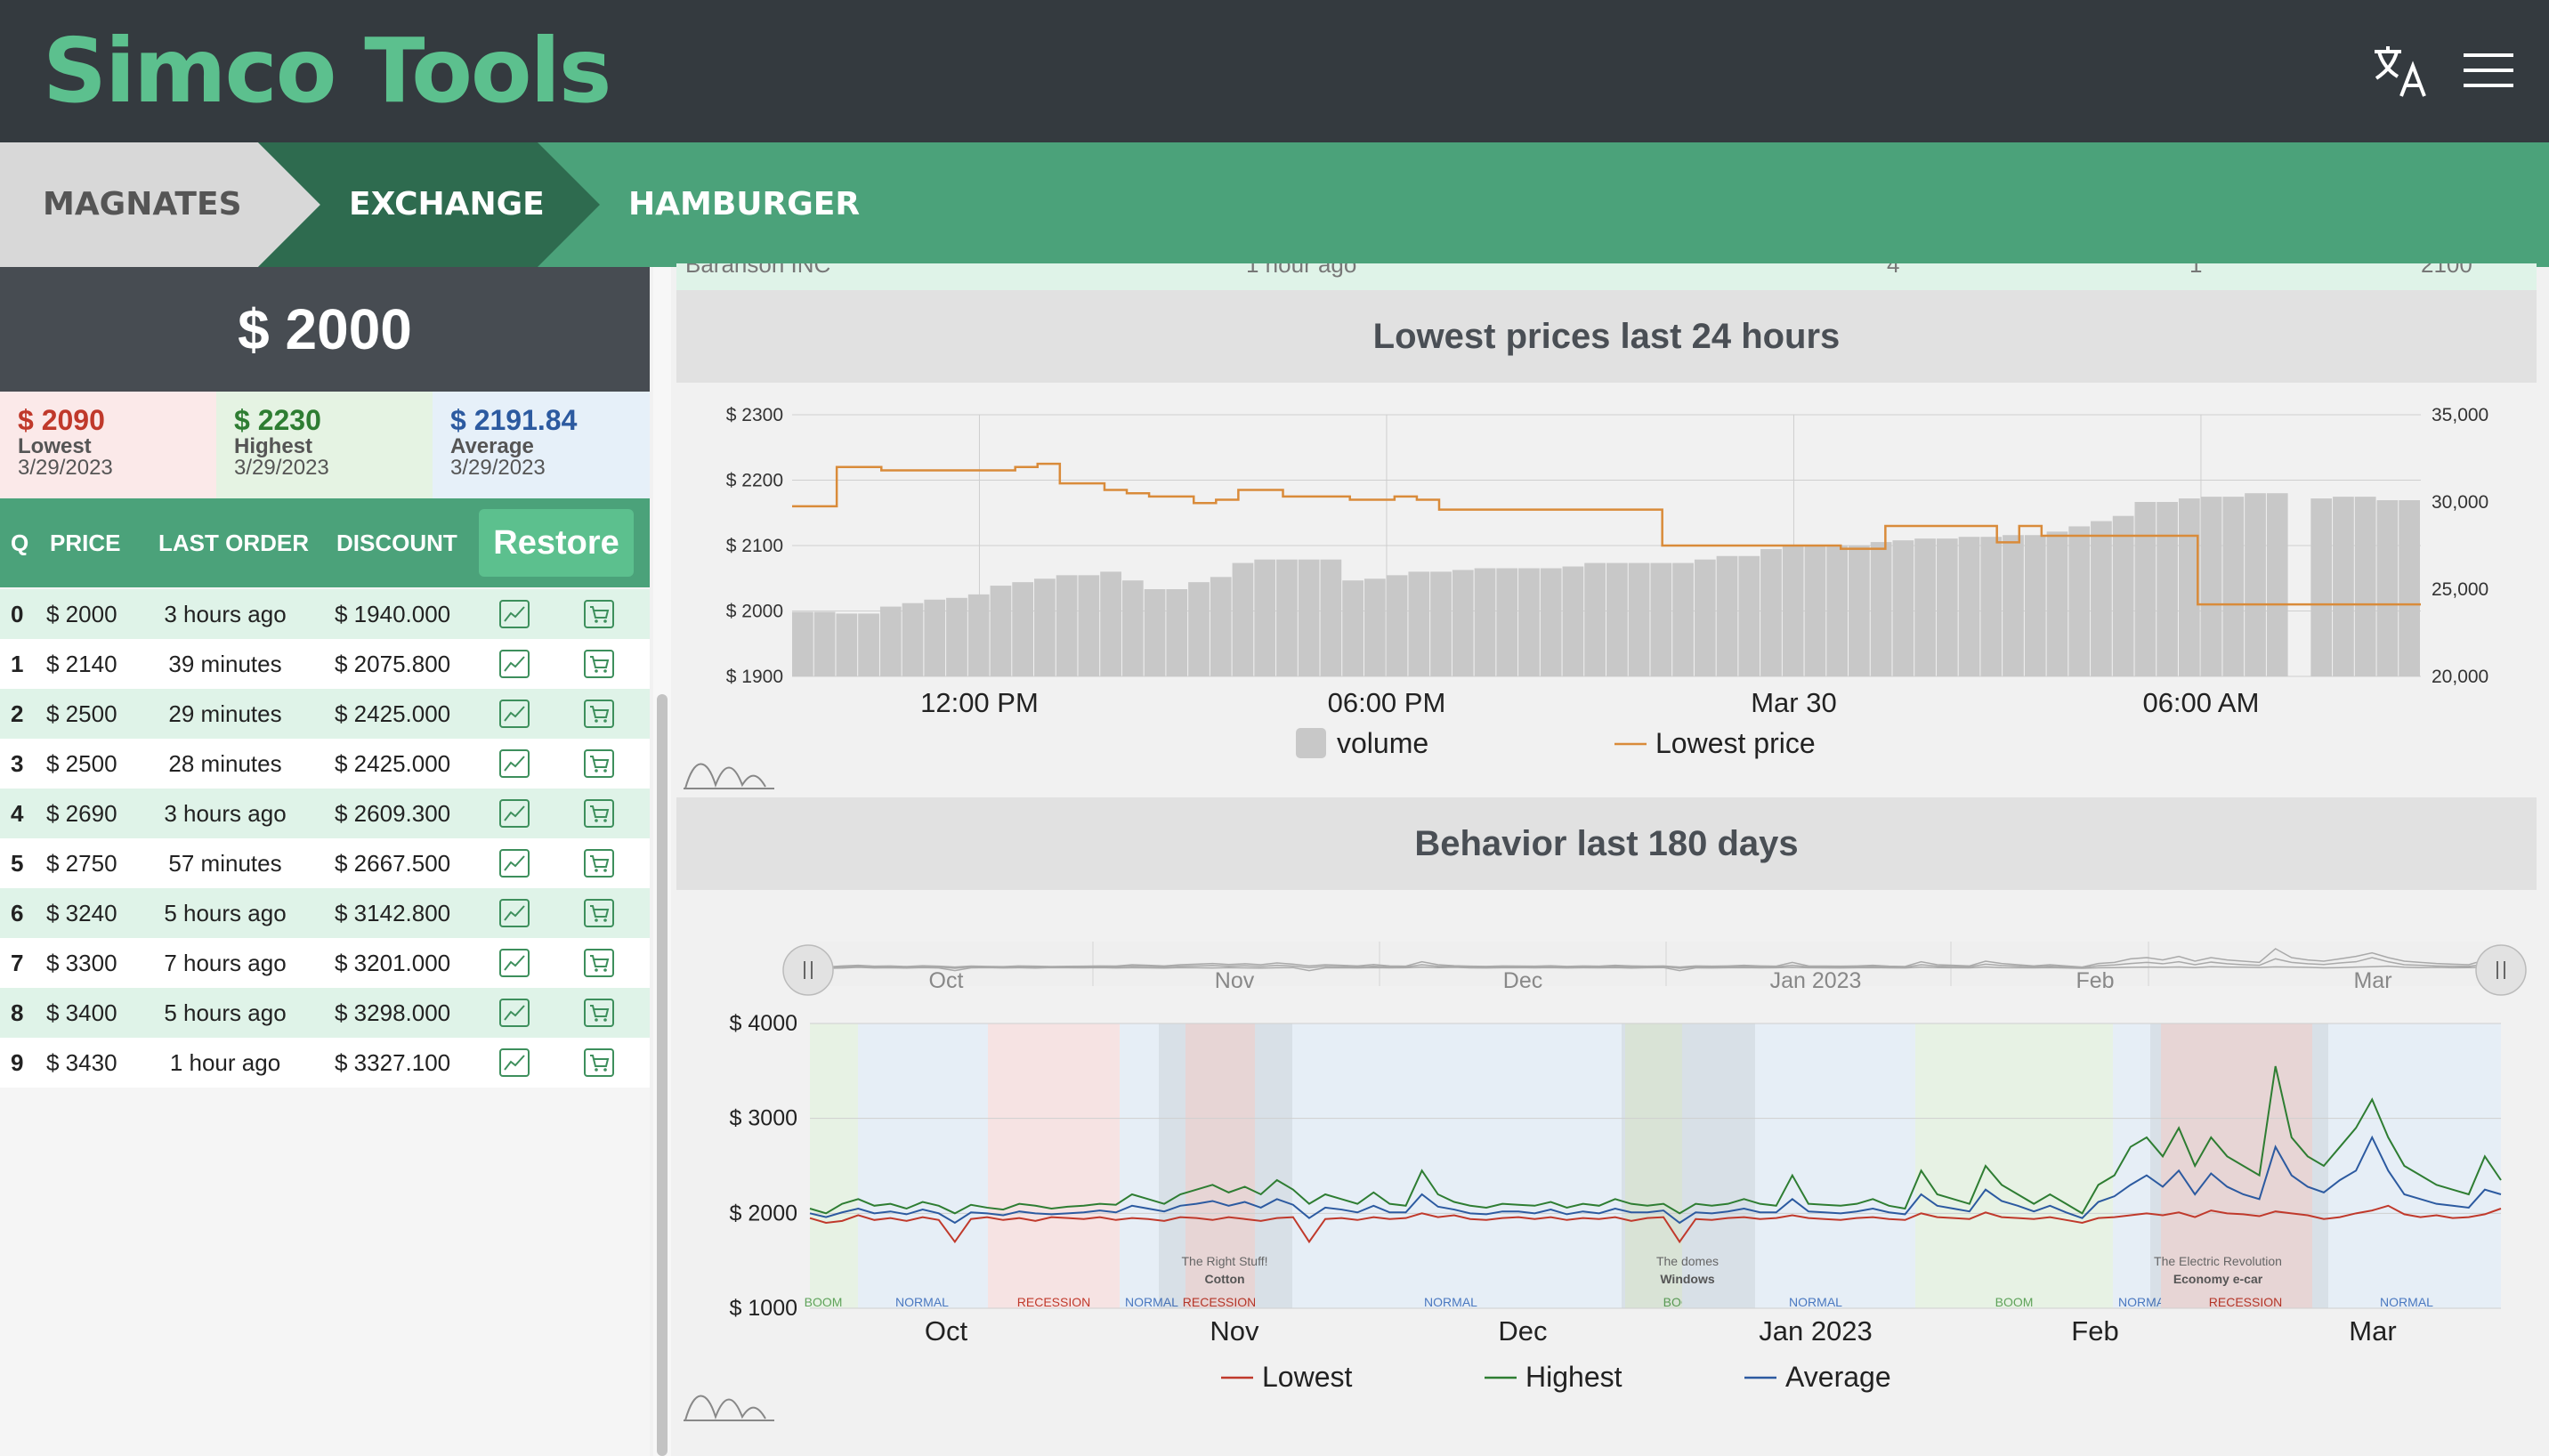  Describe the element at coordinates (81, 713) in the screenshot. I see `row-price: $ 2500` at that location.